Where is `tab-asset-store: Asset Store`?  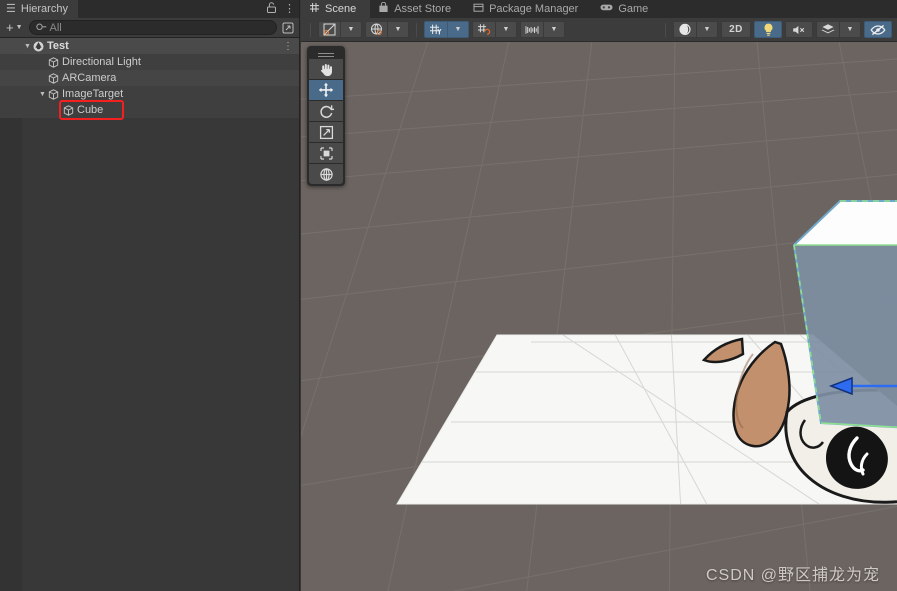
tab-asset-store: Asset Store is located at coordinates (417, 9).